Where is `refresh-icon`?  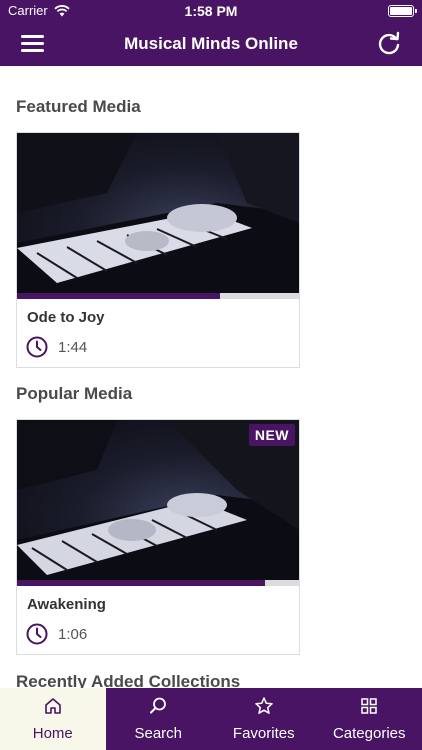 refresh-icon is located at coordinates (389, 44).